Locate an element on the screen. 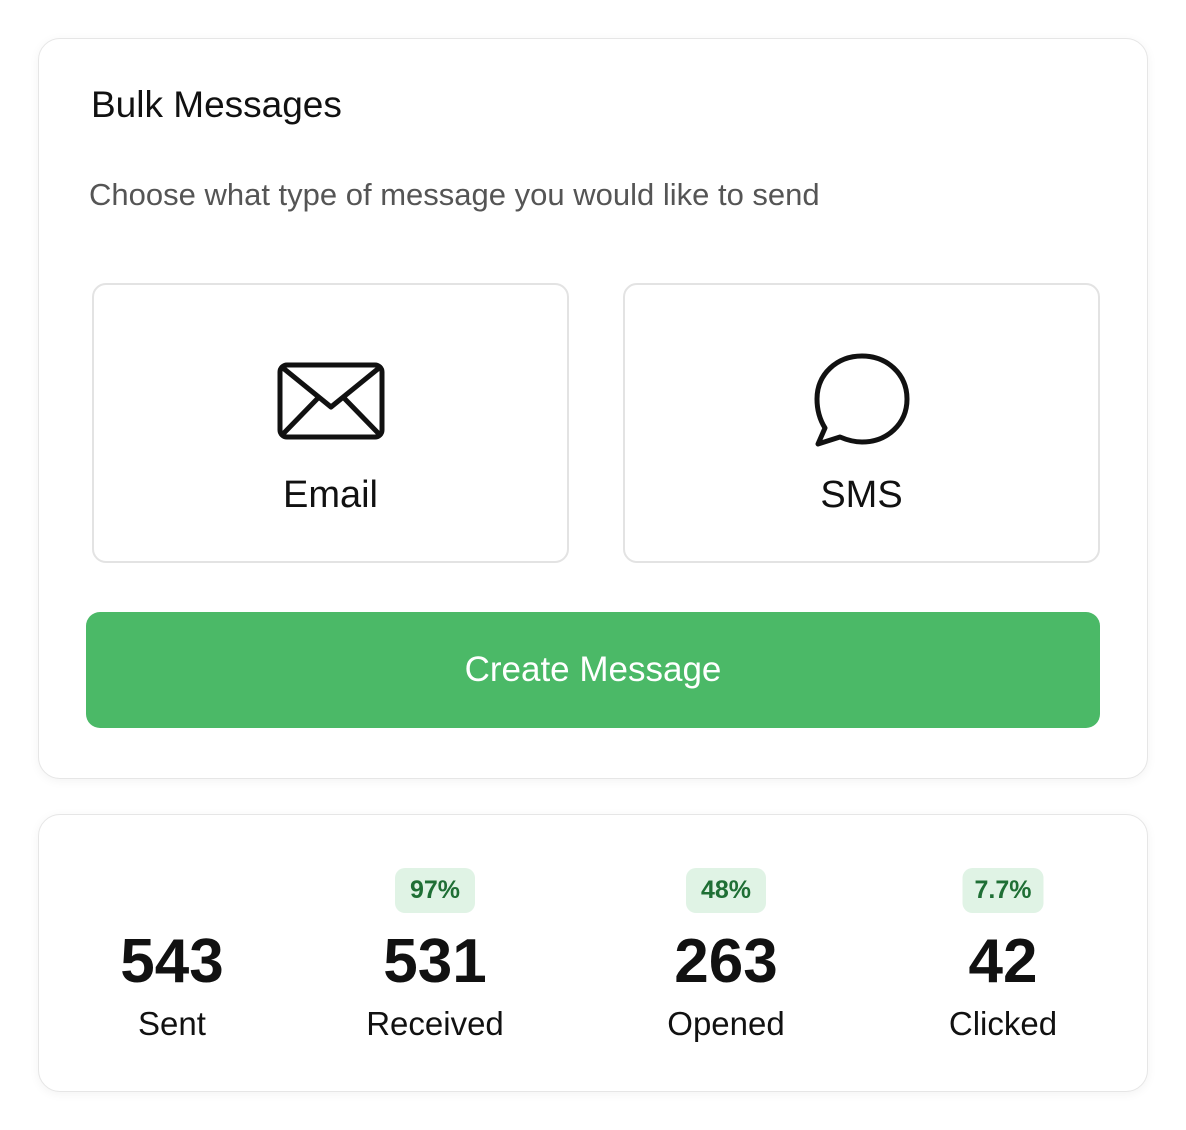  stat-opened: 48% 263 Opened is located at coordinates (726, 954).